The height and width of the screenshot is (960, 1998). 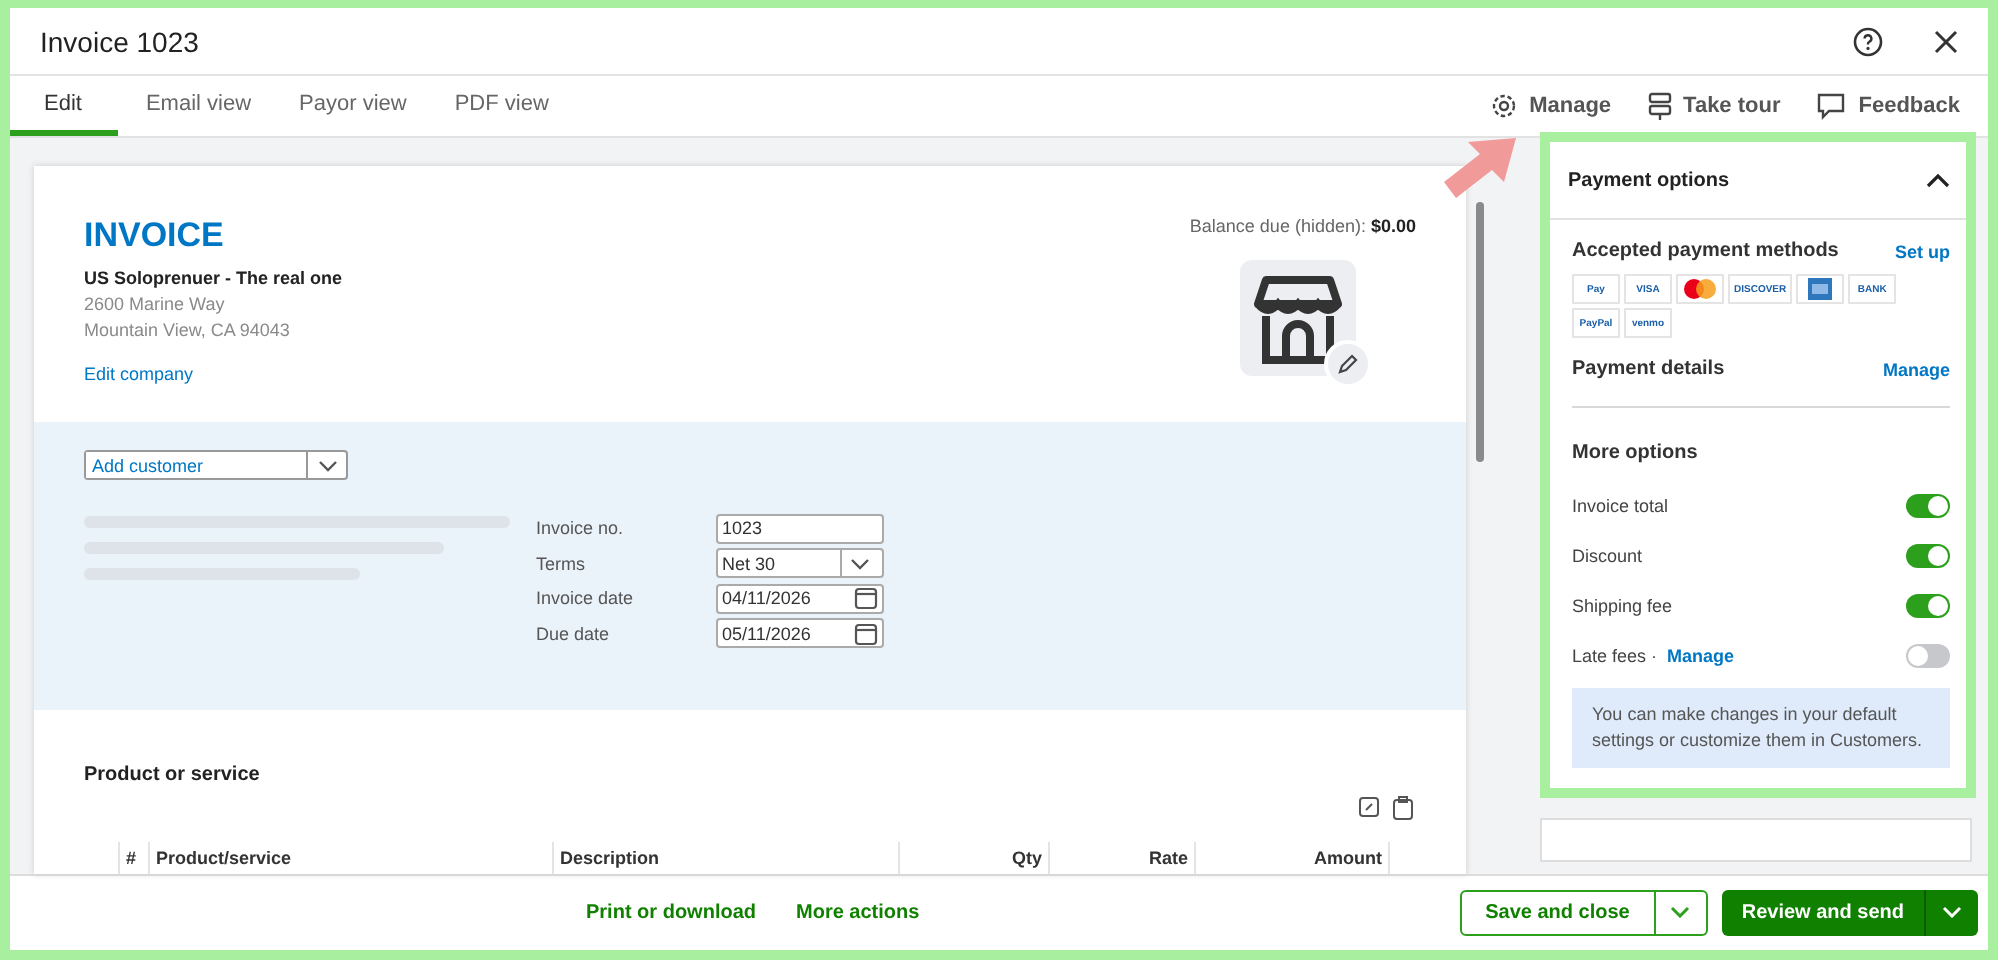 What do you see at coordinates (119, 41) in the screenshot?
I see `window-title: Invoice 1023` at bounding box center [119, 41].